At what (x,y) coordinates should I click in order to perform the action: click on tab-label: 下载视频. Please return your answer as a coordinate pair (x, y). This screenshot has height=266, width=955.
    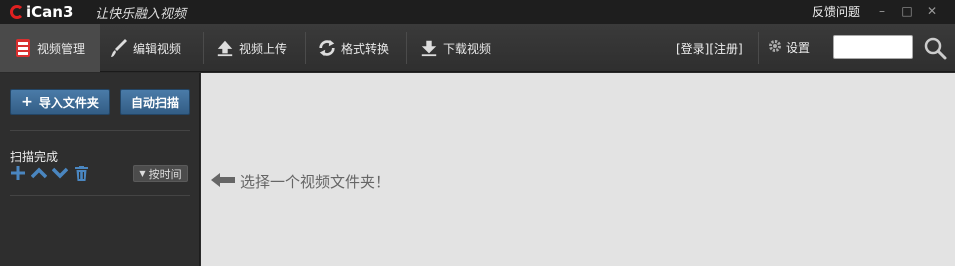
    Looking at the image, I should click on (467, 48).